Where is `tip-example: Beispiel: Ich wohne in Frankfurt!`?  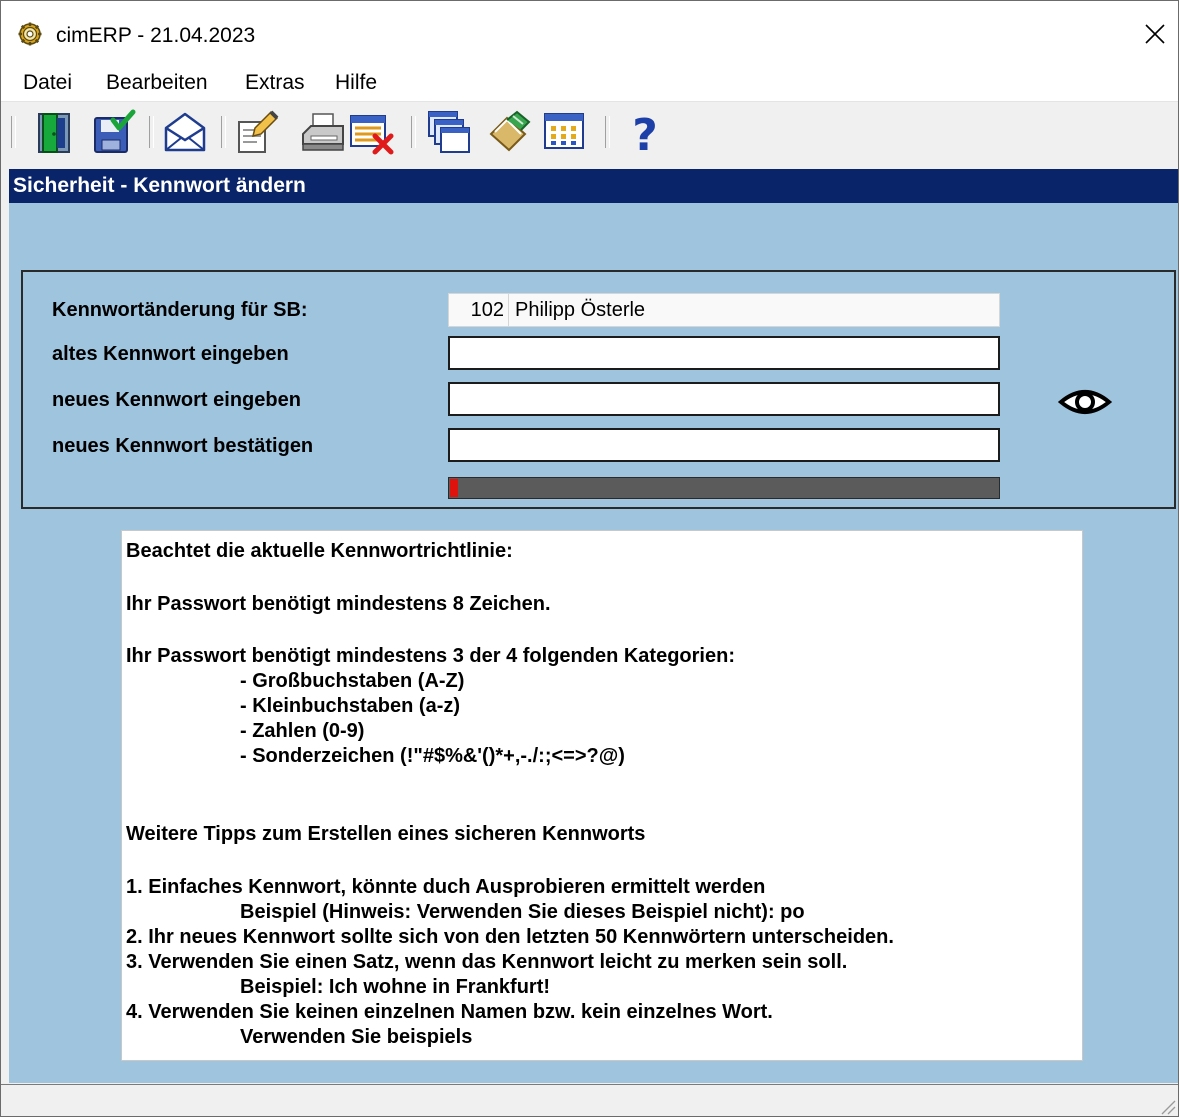 tip-example: Beispiel: Ich wohne in Frankfurt! is located at coordinates (395, 987).